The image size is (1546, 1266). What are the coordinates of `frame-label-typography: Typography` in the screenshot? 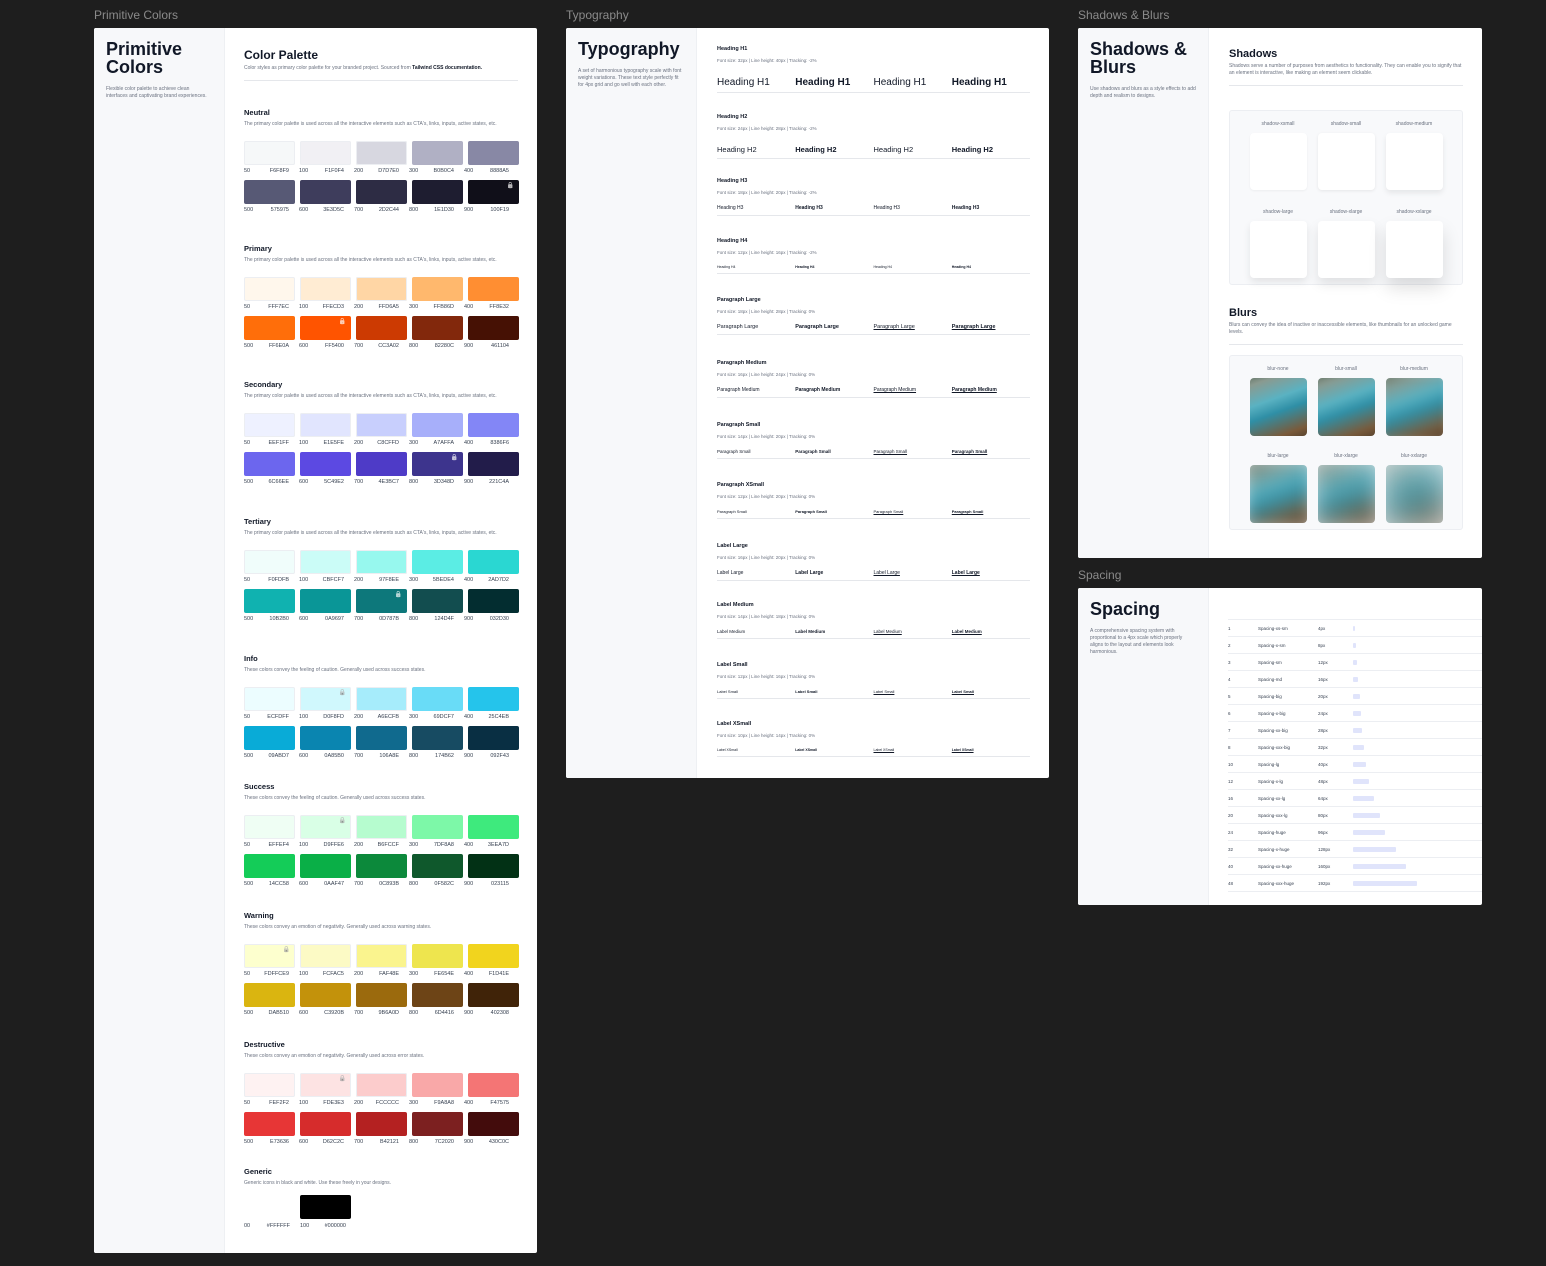 It's located at (597, 15).